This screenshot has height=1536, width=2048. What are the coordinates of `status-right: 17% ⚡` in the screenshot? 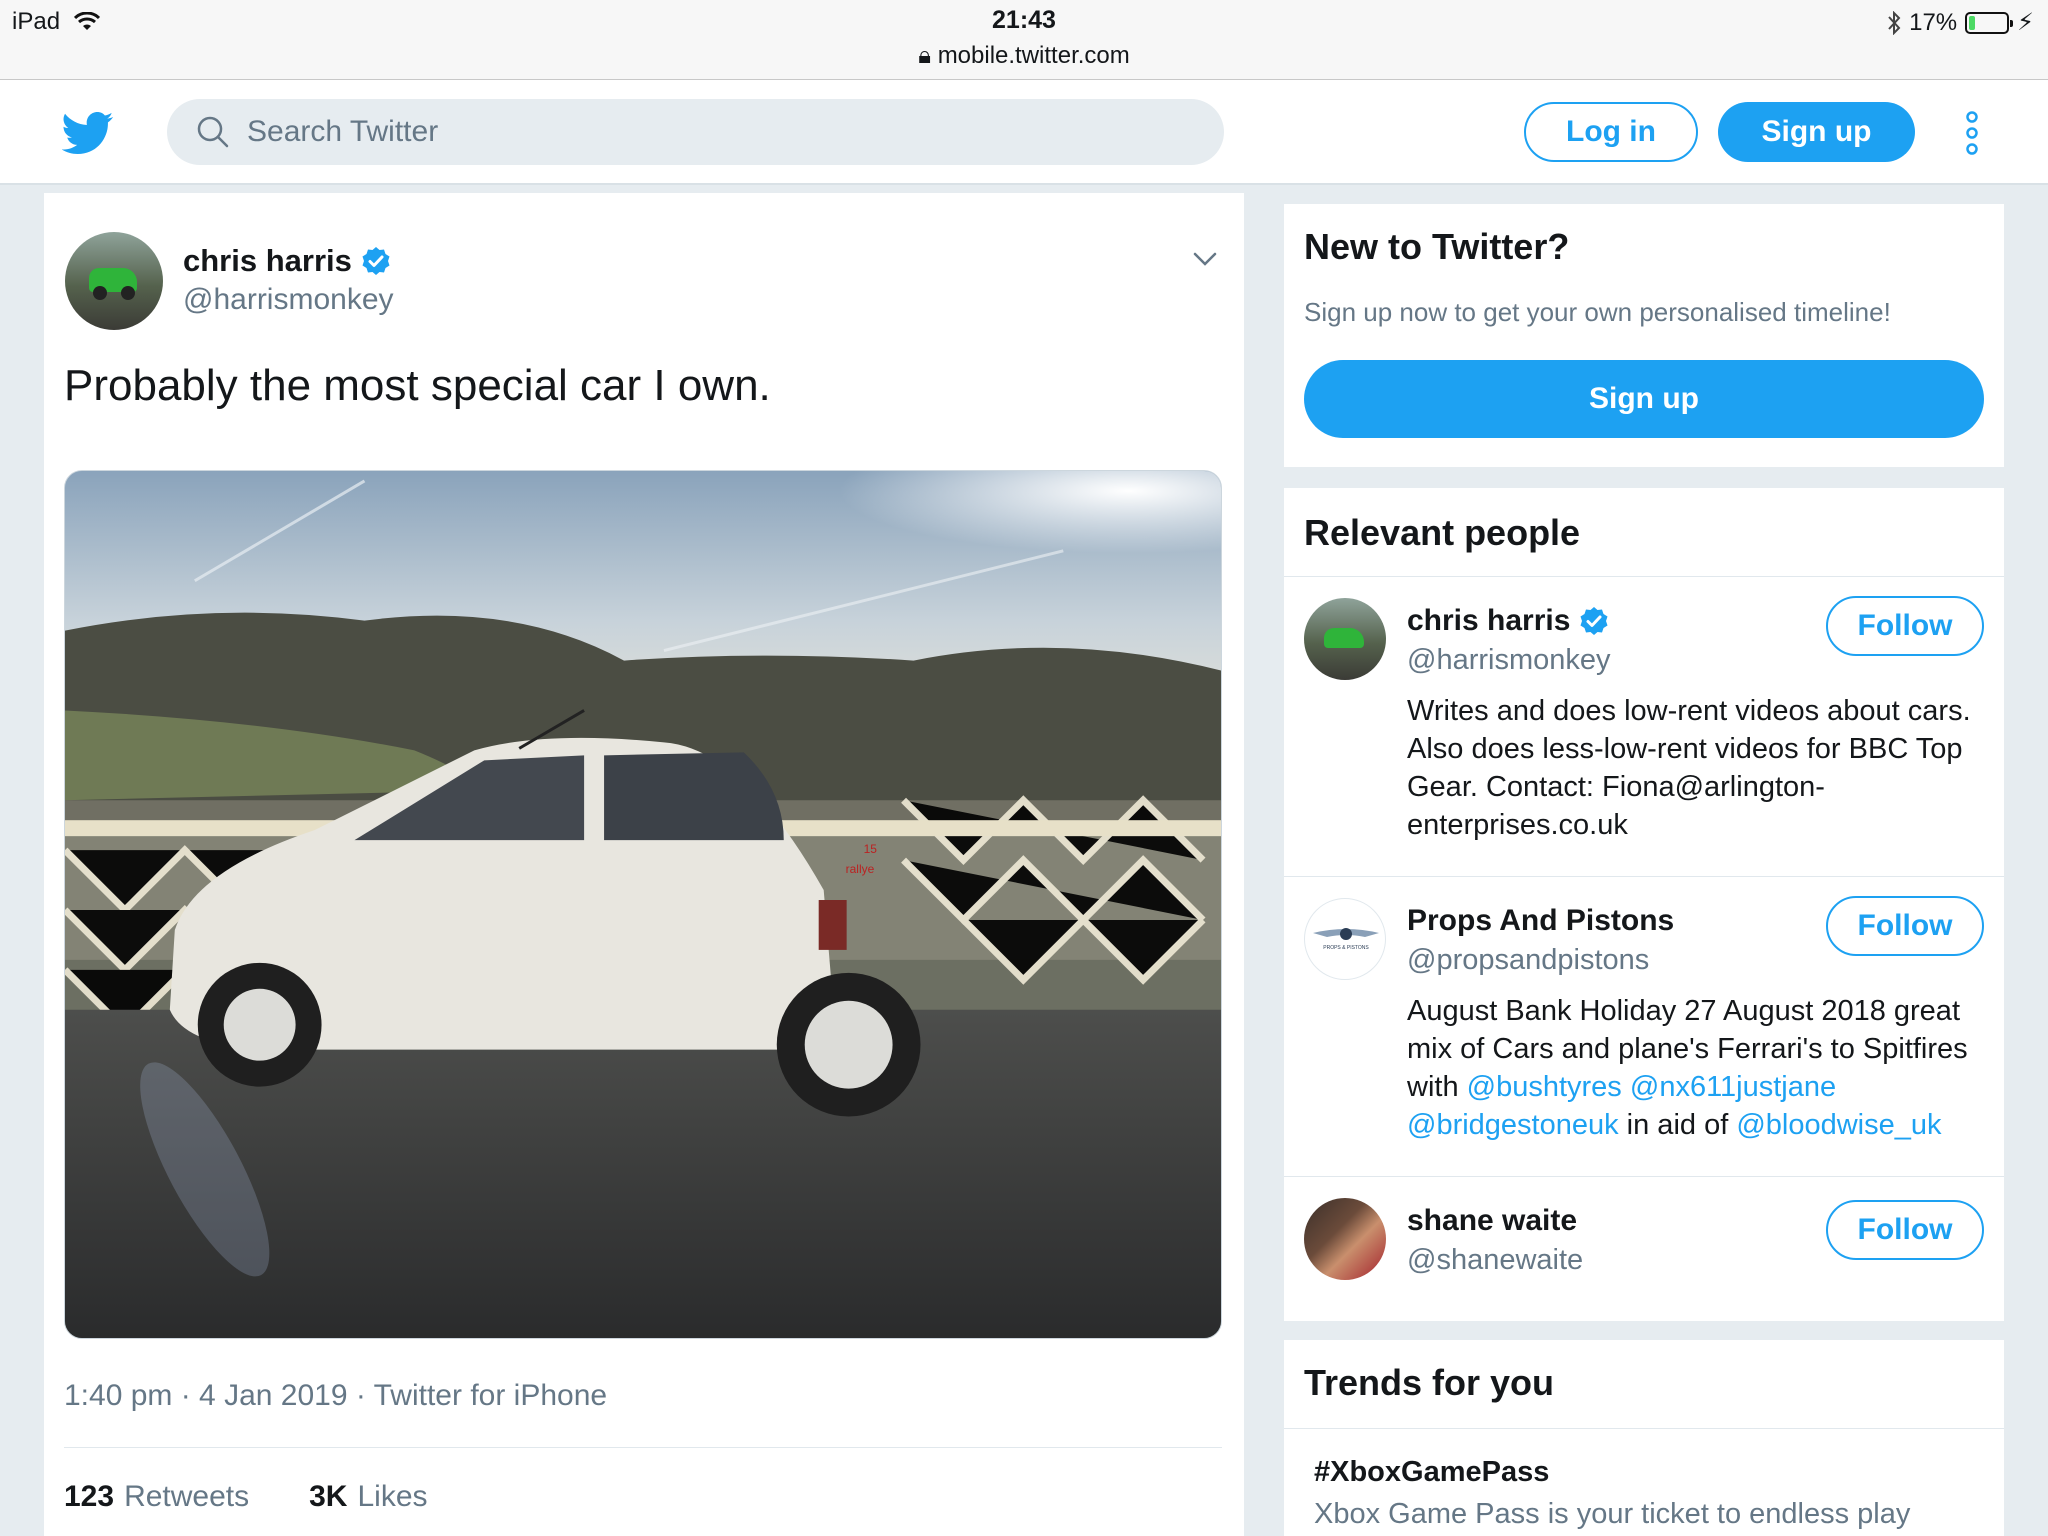 It's located at (1960, 22).